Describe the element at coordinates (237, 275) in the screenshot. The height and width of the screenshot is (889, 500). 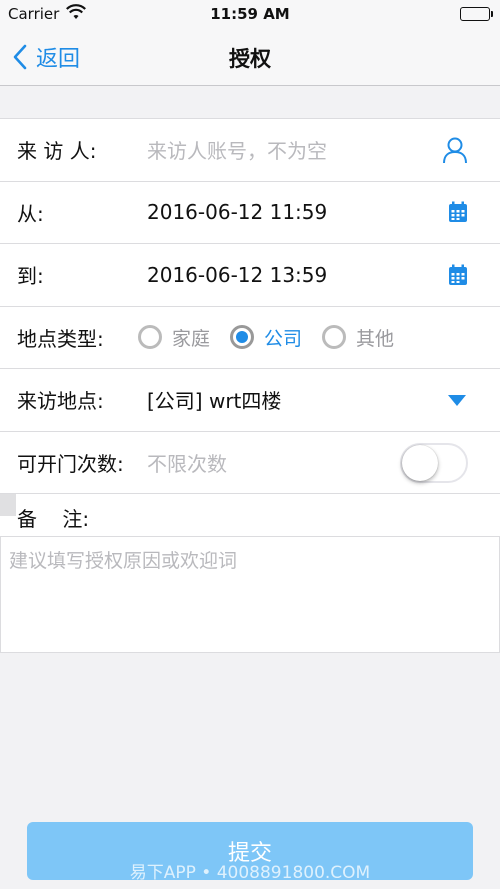
I see `to-datetime-value: 2016-06-12 13:59` at that location.